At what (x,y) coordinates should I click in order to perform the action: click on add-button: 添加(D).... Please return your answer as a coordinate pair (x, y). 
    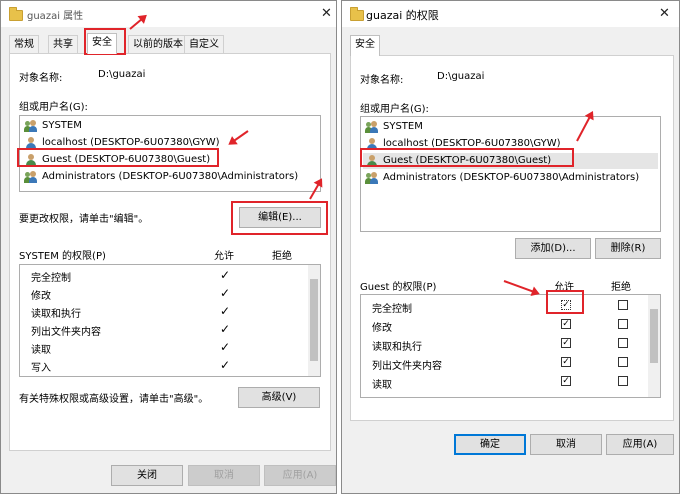
    Looking at the image, I should click on (553, 248).